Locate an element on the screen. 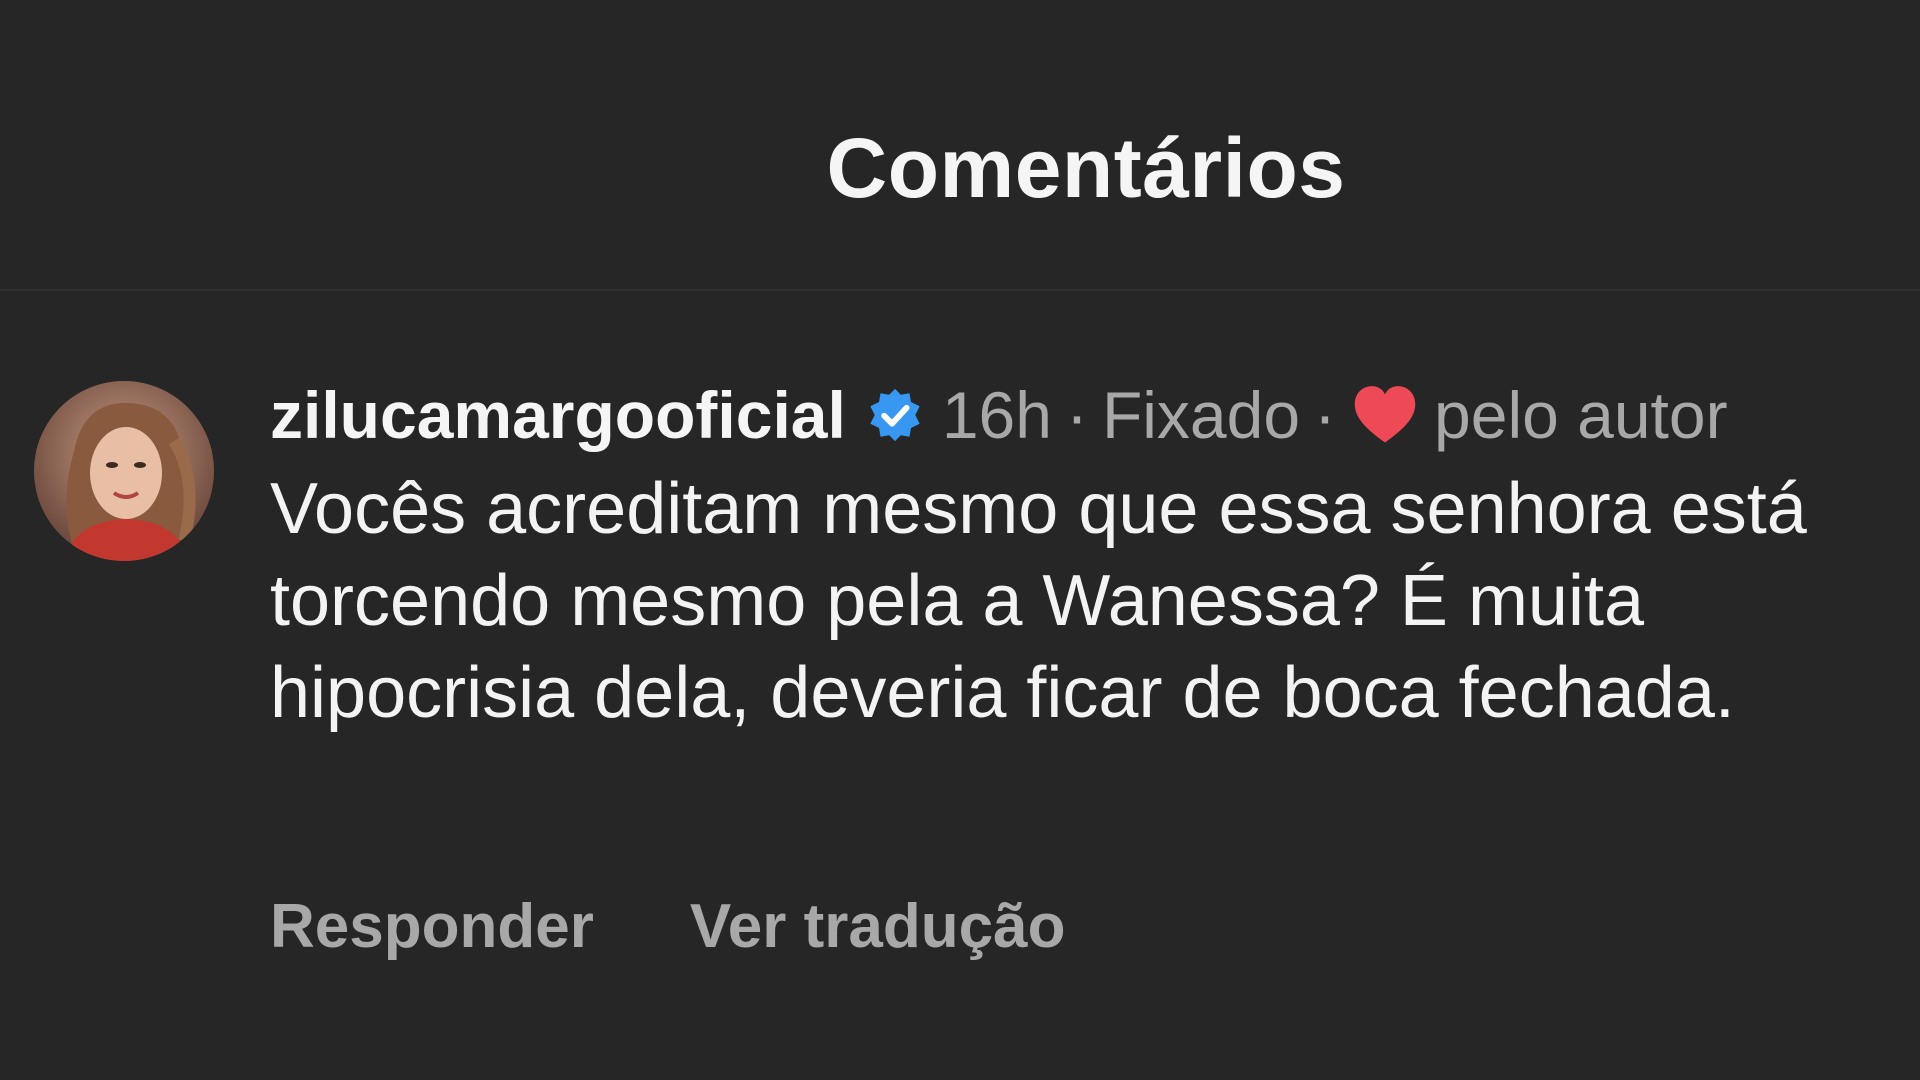 The height and width of the screenshot is (1080, 1920). liked-by-author-label: pelo autor is located at coordinates (1581, 415).